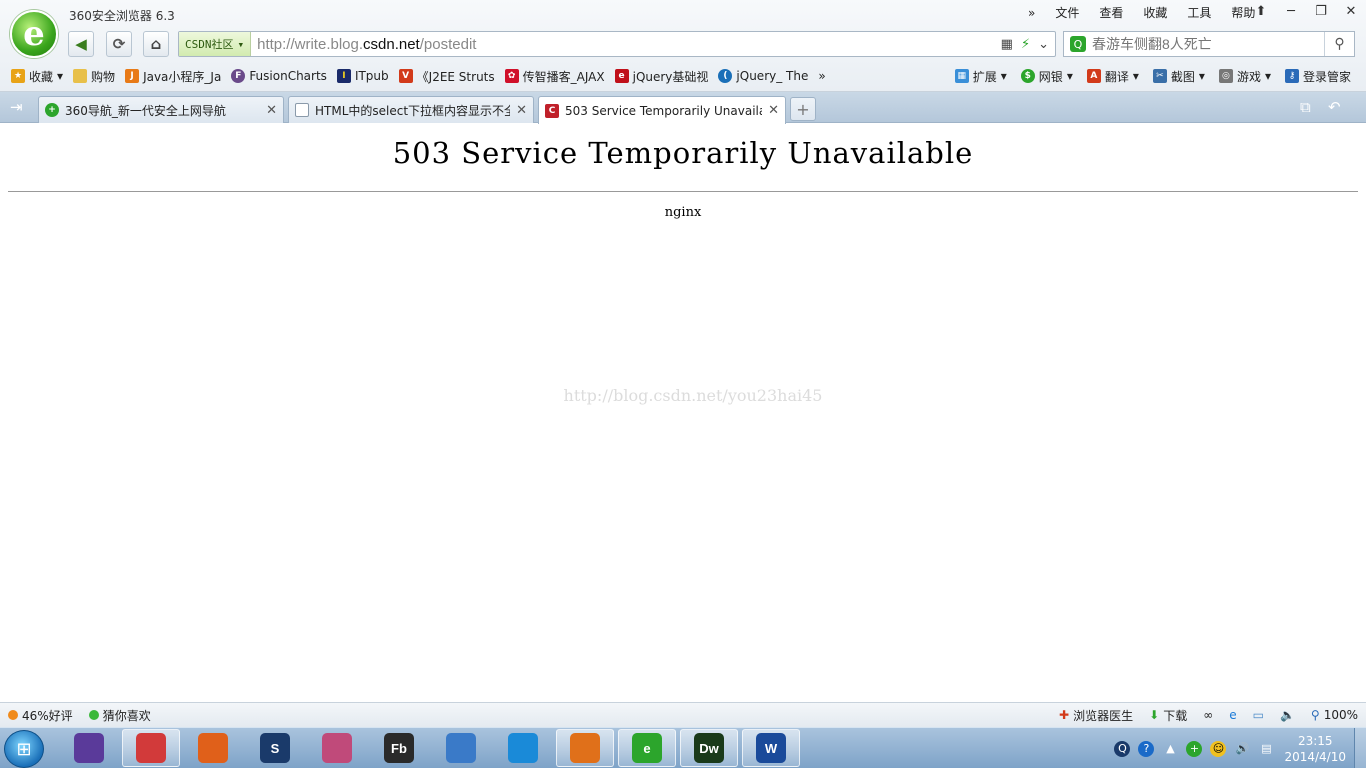  Describe the element at coordinates (461, 748) in the screenshot. I see `taskbar-app-virtualbox` at that location.